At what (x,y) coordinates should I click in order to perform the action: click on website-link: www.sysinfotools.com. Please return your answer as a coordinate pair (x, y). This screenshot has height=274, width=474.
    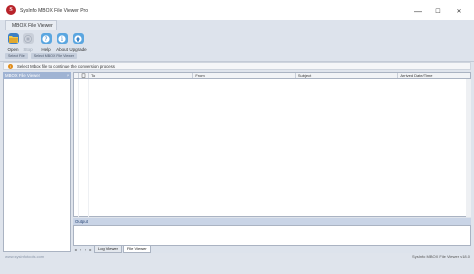
    Looking at the image, I should click on (24, 256).